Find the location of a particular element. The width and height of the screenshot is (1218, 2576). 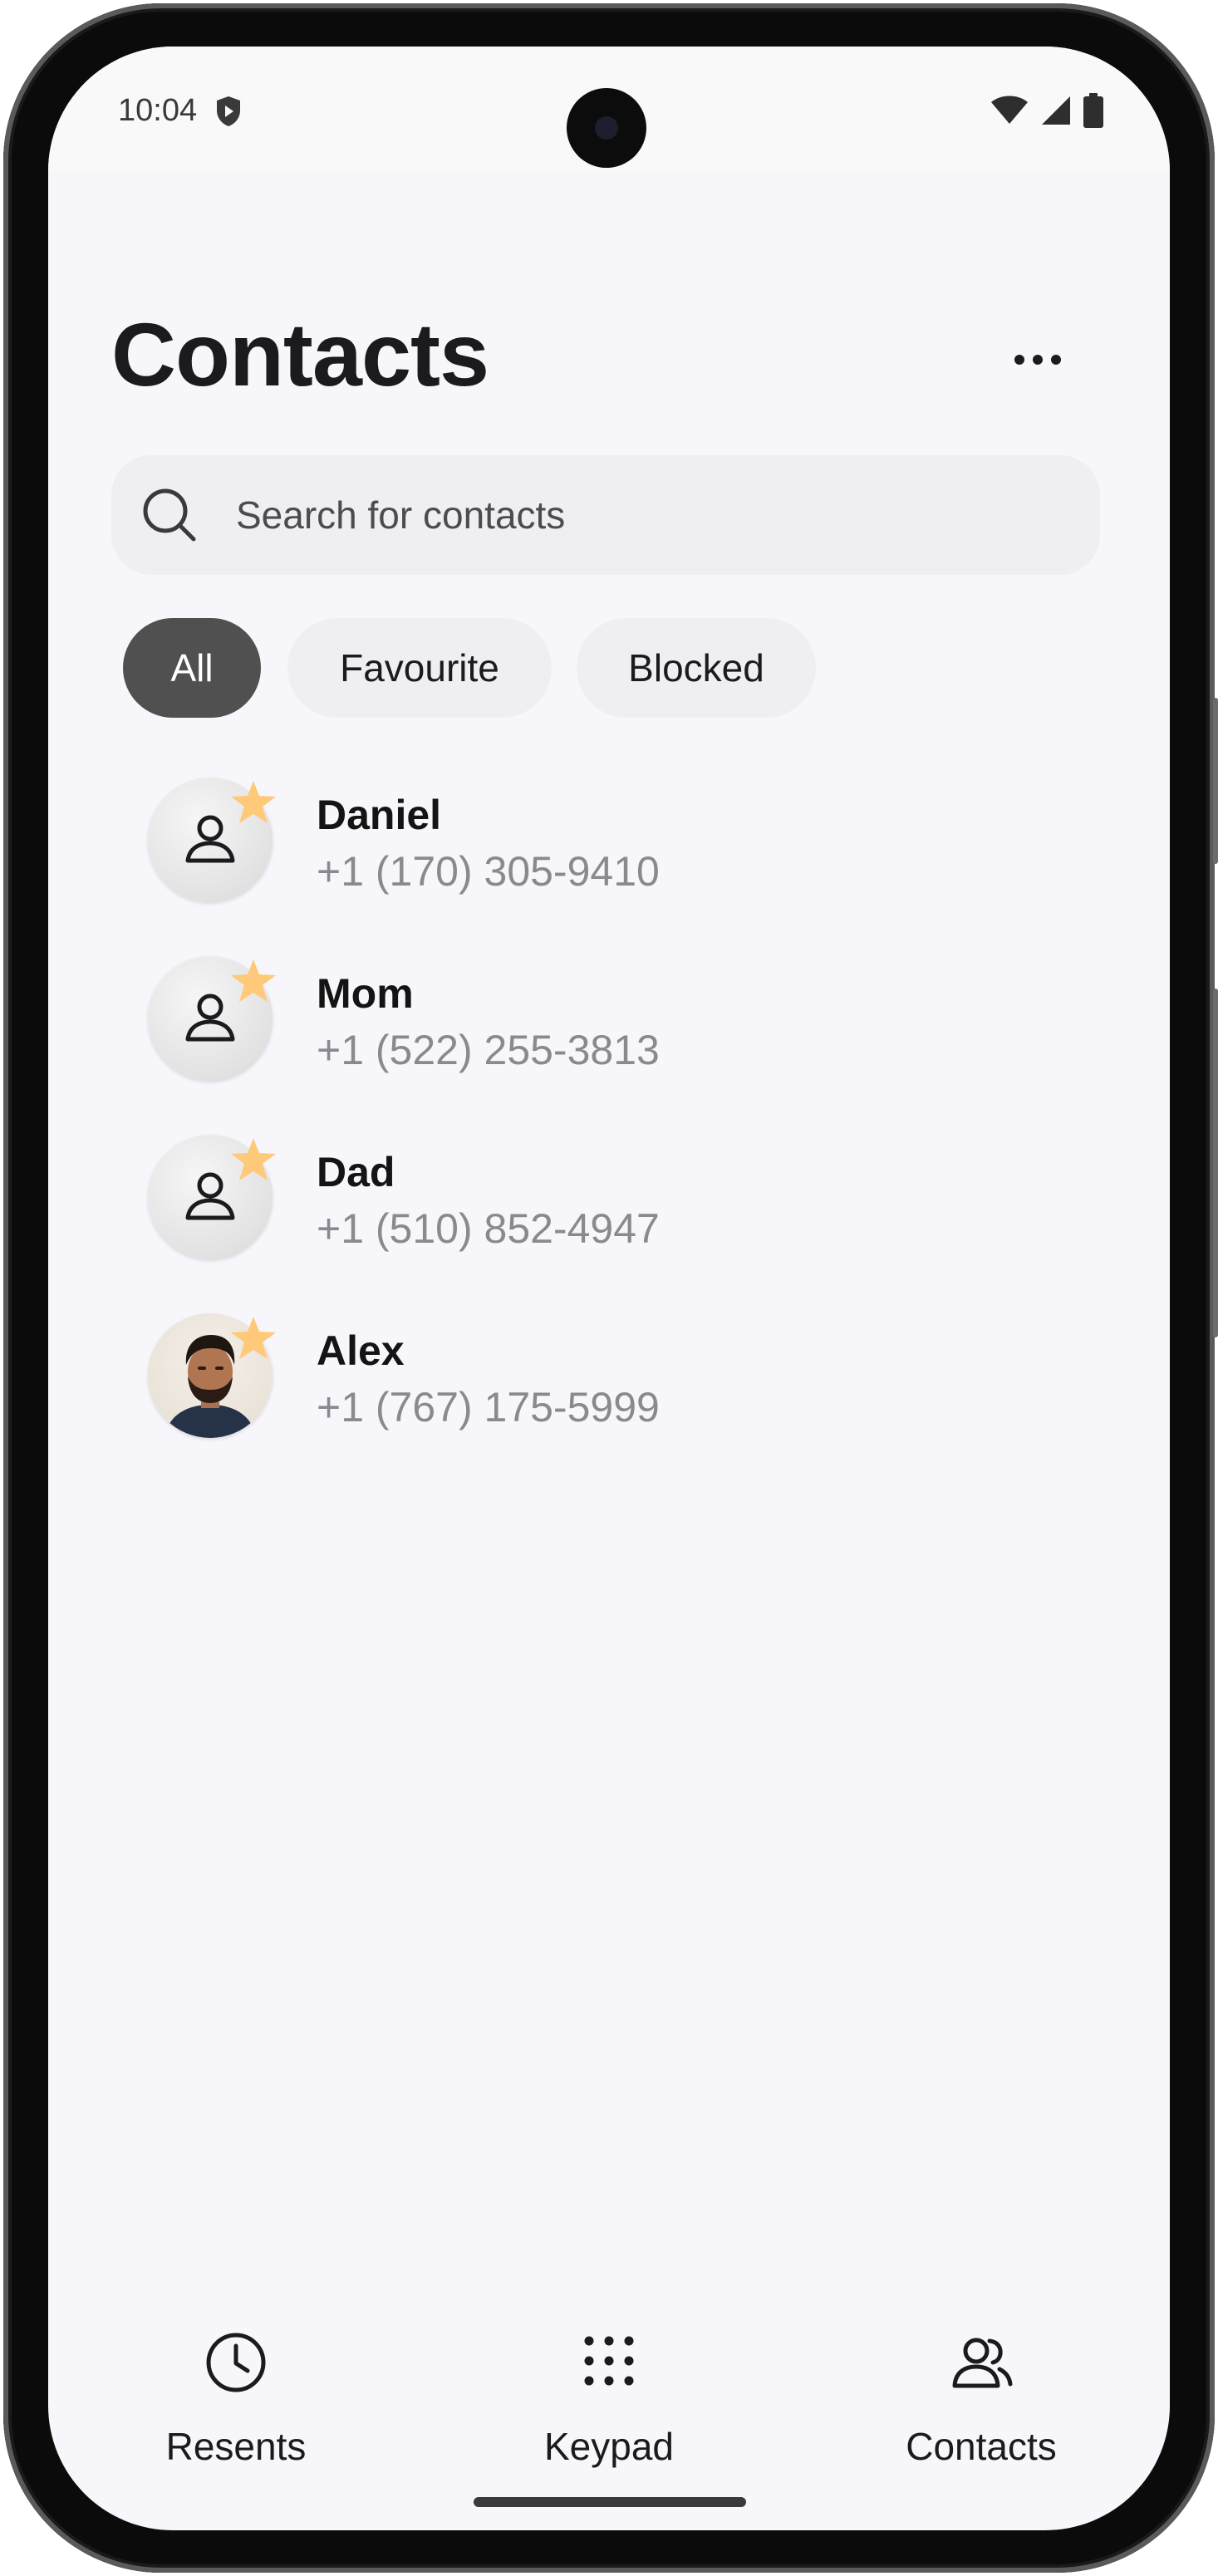

home-indicator is located at coordinates (610, 2502).